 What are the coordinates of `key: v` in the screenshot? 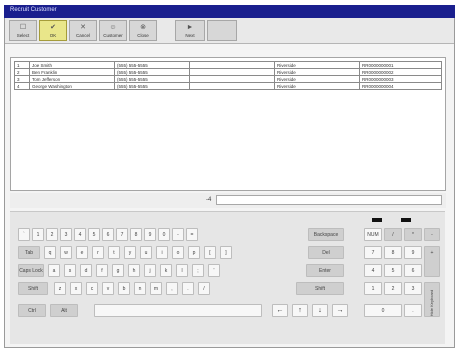 It's located at (108, 288).